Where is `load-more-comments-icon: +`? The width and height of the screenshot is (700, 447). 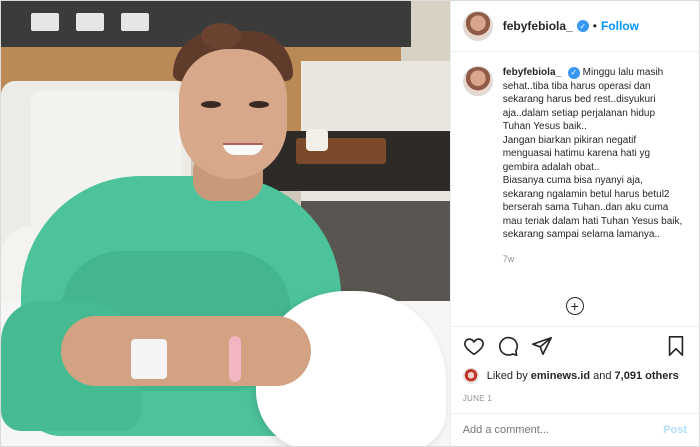
load-more-comments-icon: + is located at coordinates (574, 306).